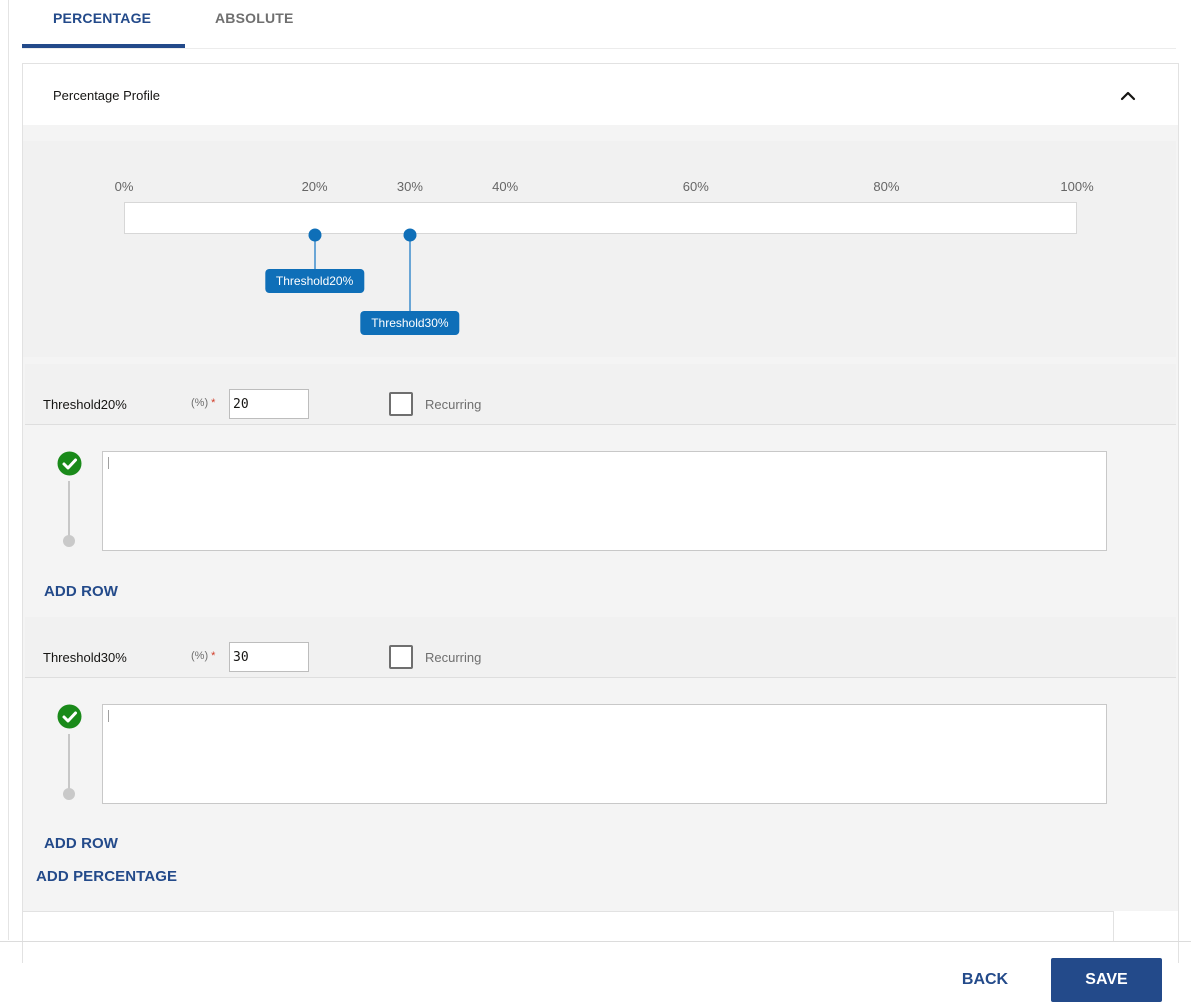  I want to click on tick-label: 40%, so click(505, 186).